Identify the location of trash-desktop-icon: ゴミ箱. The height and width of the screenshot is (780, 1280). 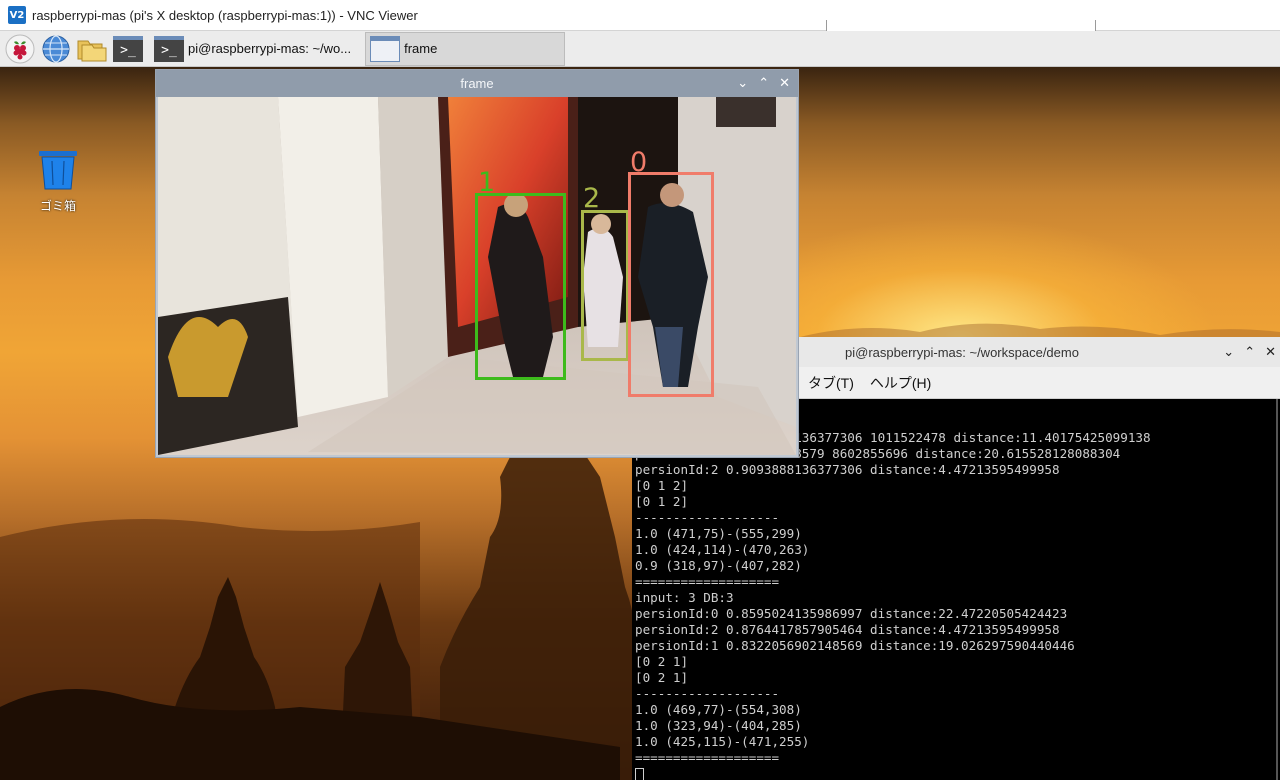
(58, 180).